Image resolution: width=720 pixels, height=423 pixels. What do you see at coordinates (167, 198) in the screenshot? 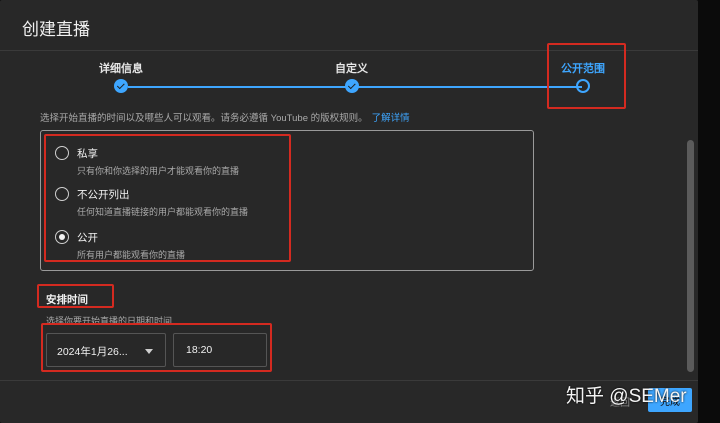
I see `annotation-box-options` at bounding box center [167, 198].